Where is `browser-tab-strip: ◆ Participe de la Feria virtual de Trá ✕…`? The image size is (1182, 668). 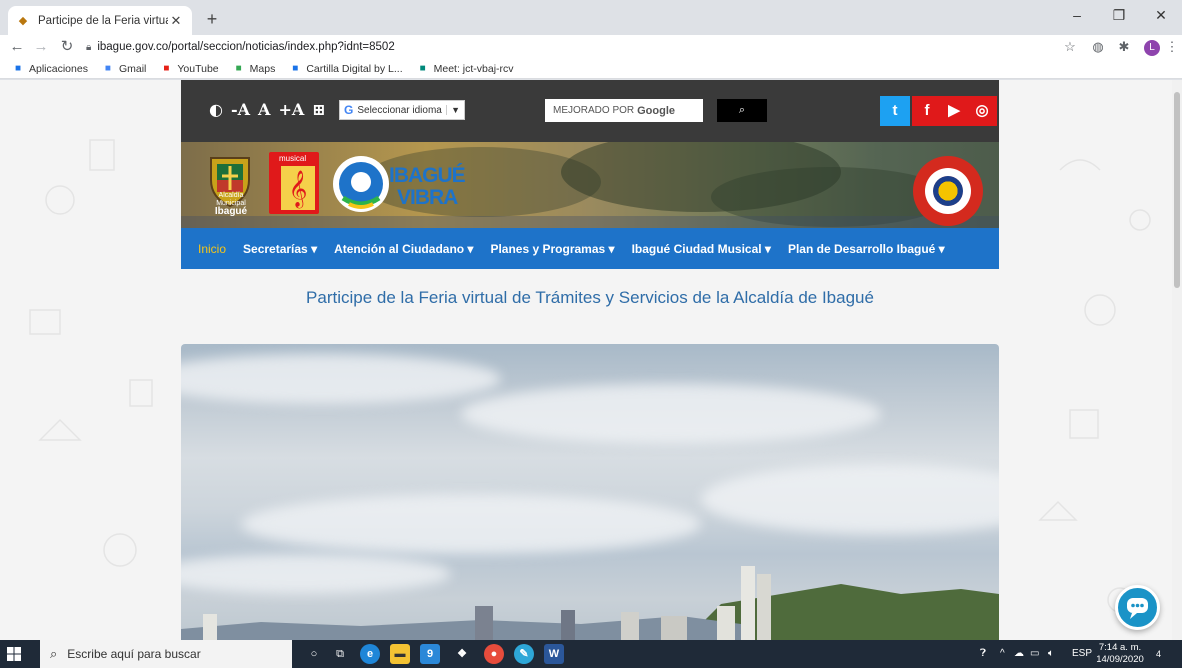
browser-tab-strip: ◆ Participe de la Feria virtual de Trá ✕… is located at coordinates (591, 17).